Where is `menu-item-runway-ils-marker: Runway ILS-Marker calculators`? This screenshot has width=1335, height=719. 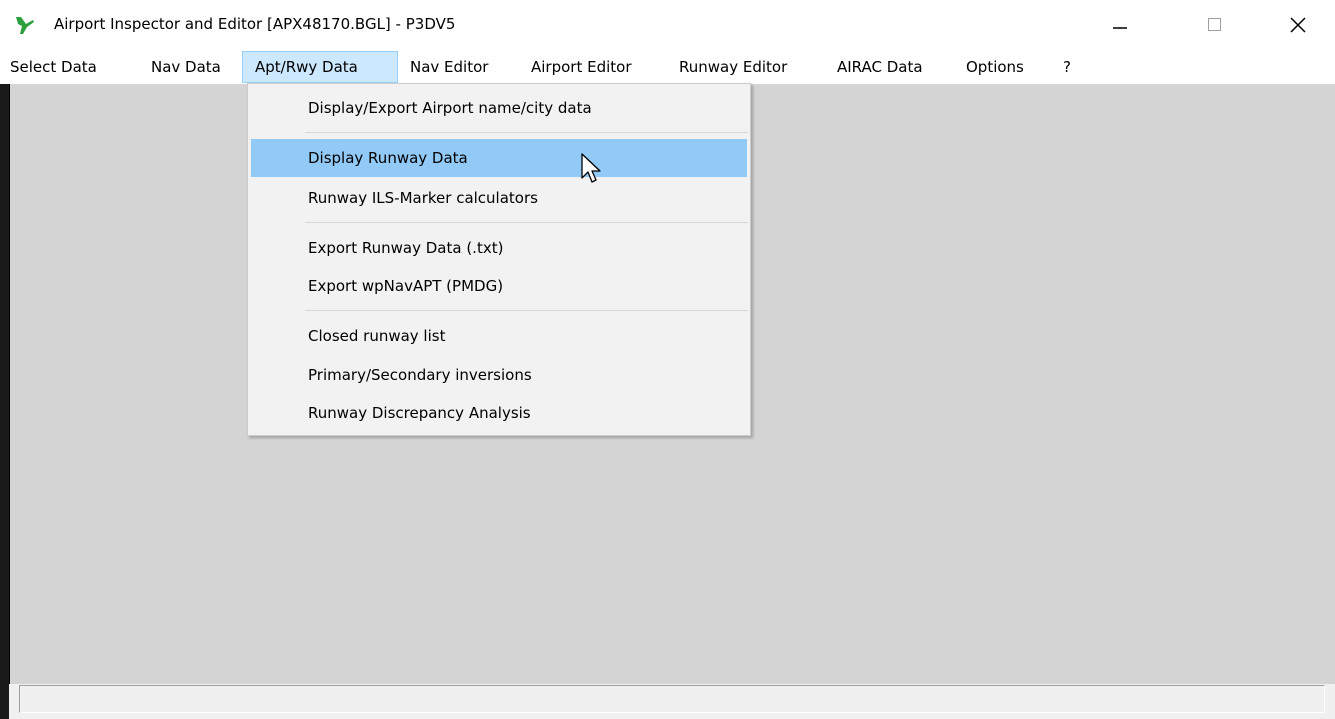 menu-item-runway-ils-marker: Runway ILS-Marker calculators is located at coordinates (499, 198).